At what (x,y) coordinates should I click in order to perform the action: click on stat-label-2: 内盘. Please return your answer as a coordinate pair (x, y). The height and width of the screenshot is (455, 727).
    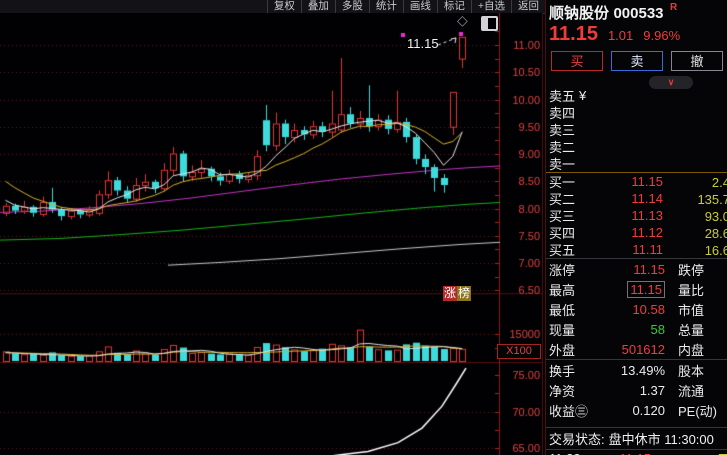
    Looking at the image, I should click on (691, 350).